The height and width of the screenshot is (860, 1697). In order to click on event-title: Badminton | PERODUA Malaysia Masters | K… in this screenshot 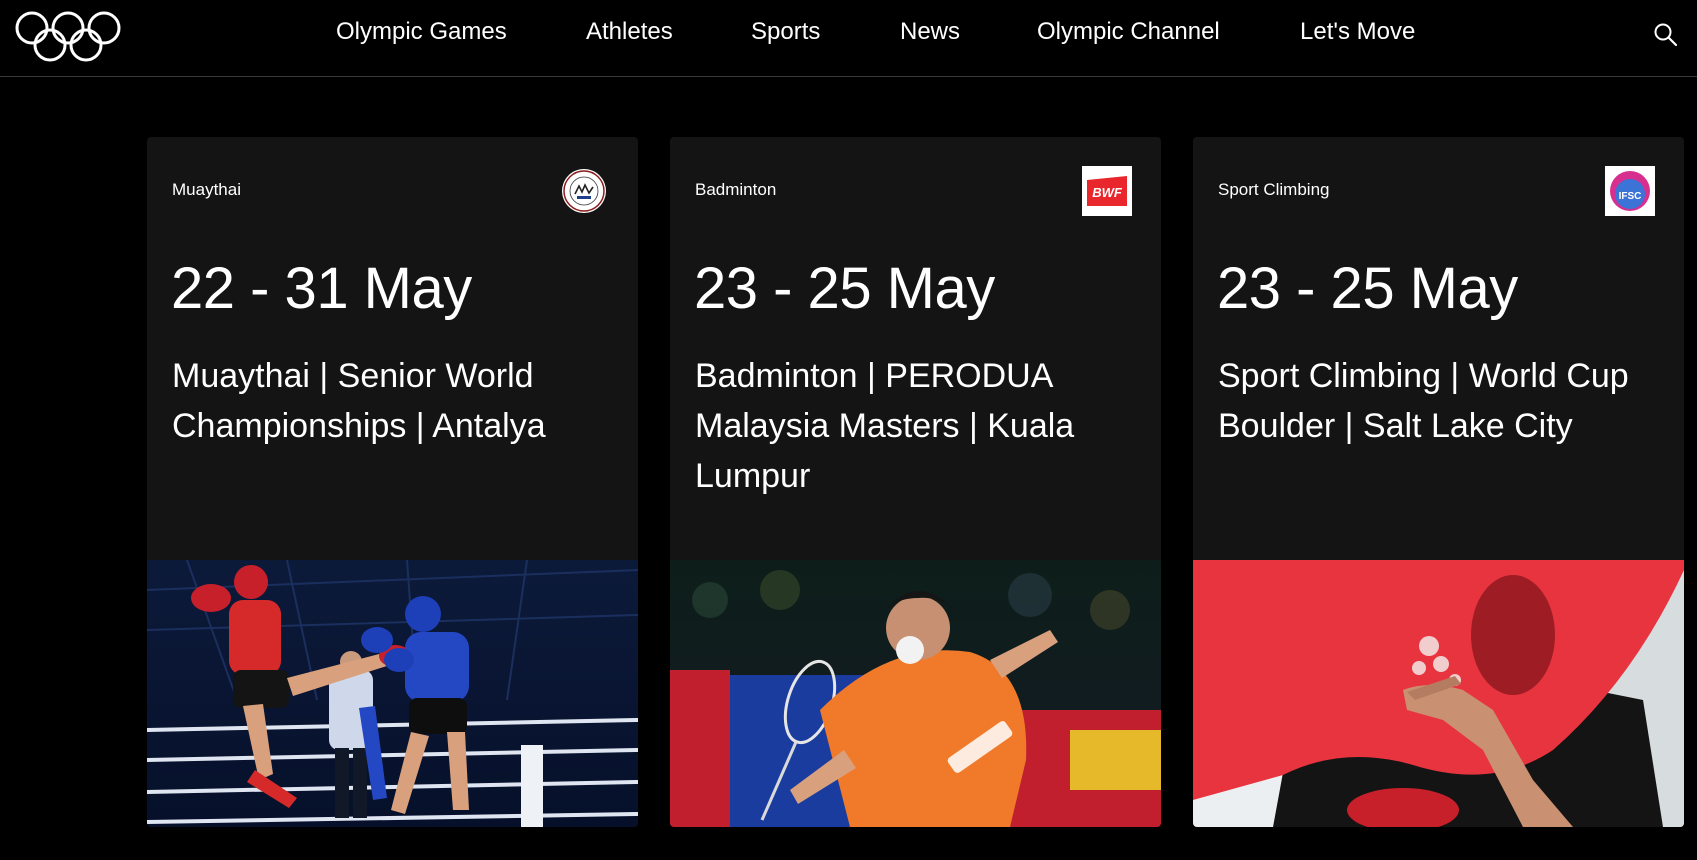, I will do `click(885, 426)`.